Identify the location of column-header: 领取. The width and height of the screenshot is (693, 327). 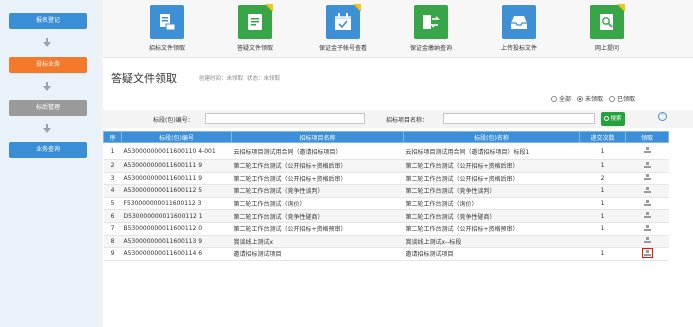
(647, 137).